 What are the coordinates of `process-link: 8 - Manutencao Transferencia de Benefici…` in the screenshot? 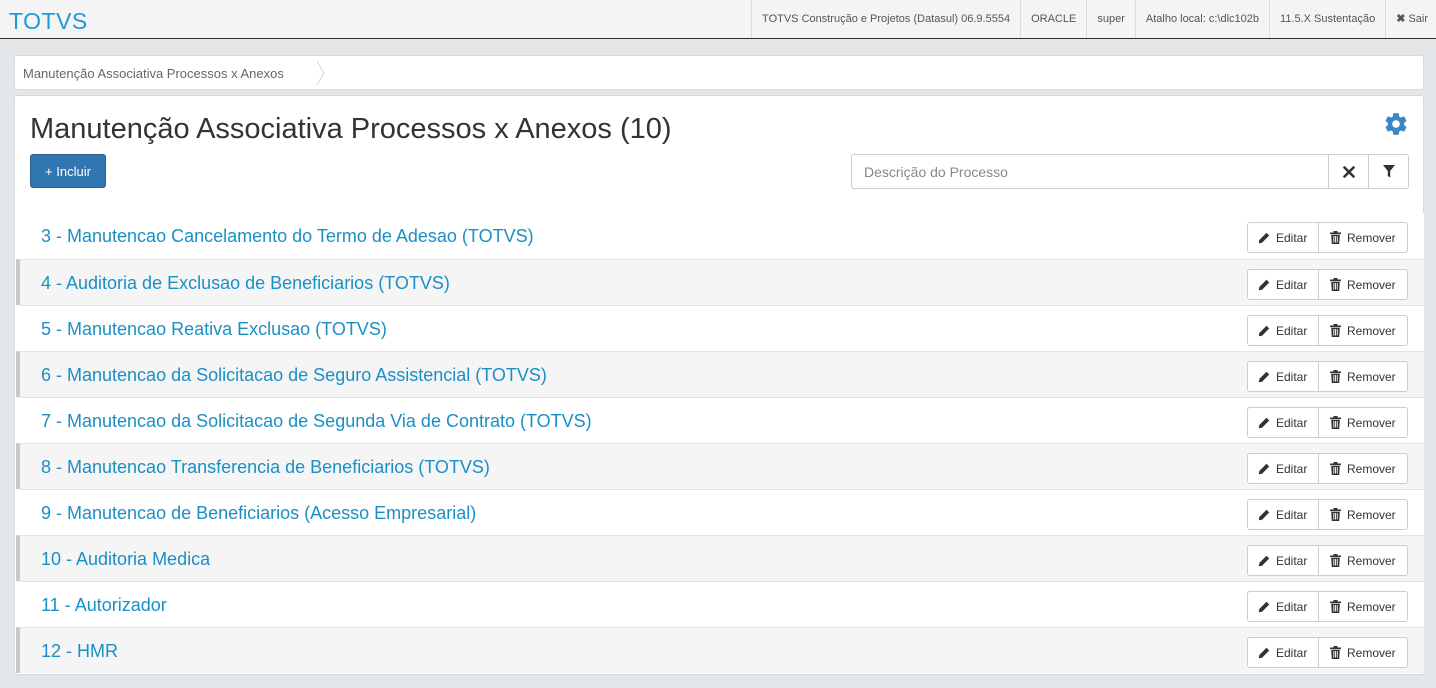 It's located at (265, 467).